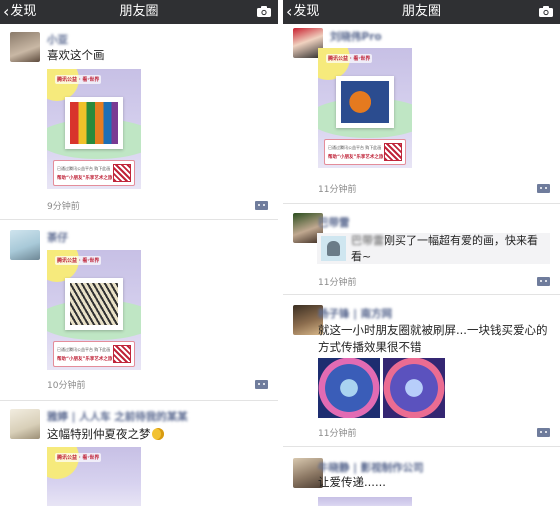 Image resolution: width=560 pixels, height=506 pixels. I want to click on poster-image: 腾讯公益 · 看·世界, so click(94, 476).